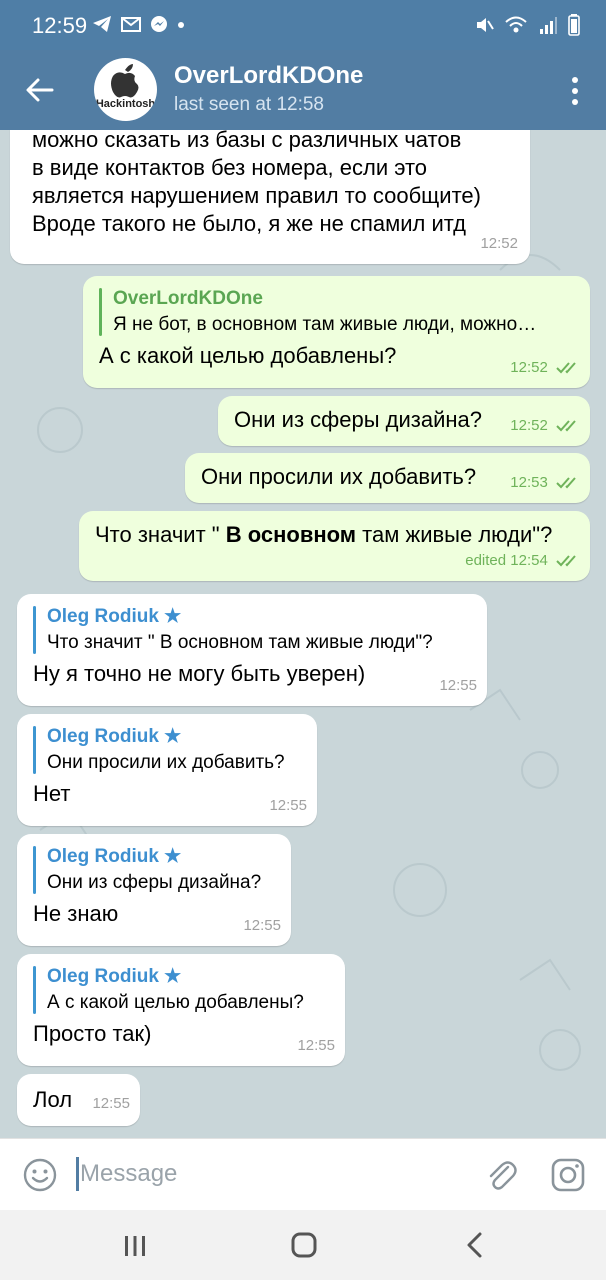  Describe the element at coordinates (188, 298) in the screenshot. I see `reply-author: OverLordKDOne` at that location.